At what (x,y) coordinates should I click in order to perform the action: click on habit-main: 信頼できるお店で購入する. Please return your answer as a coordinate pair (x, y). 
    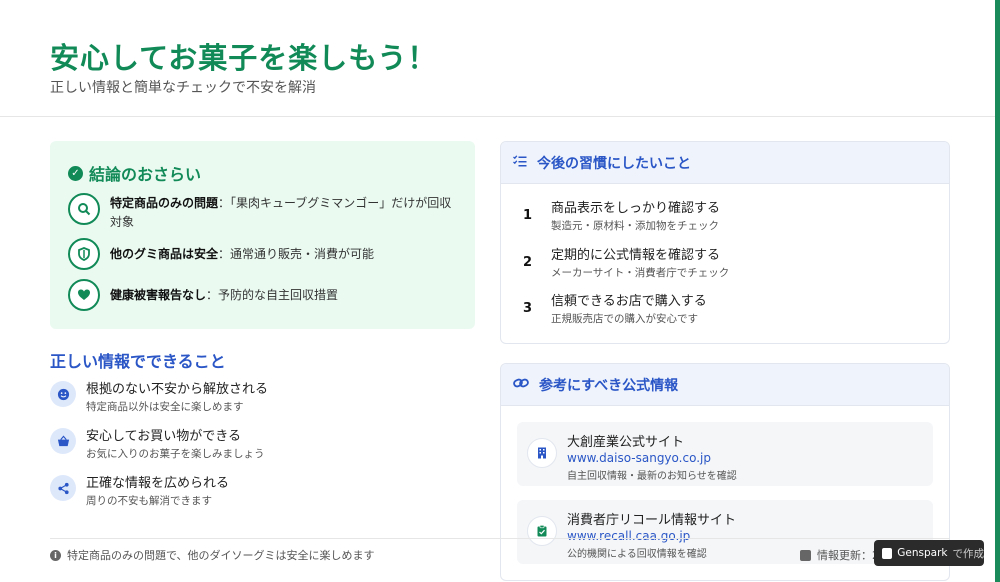
    Looking at the image, I should click on (629, 301).